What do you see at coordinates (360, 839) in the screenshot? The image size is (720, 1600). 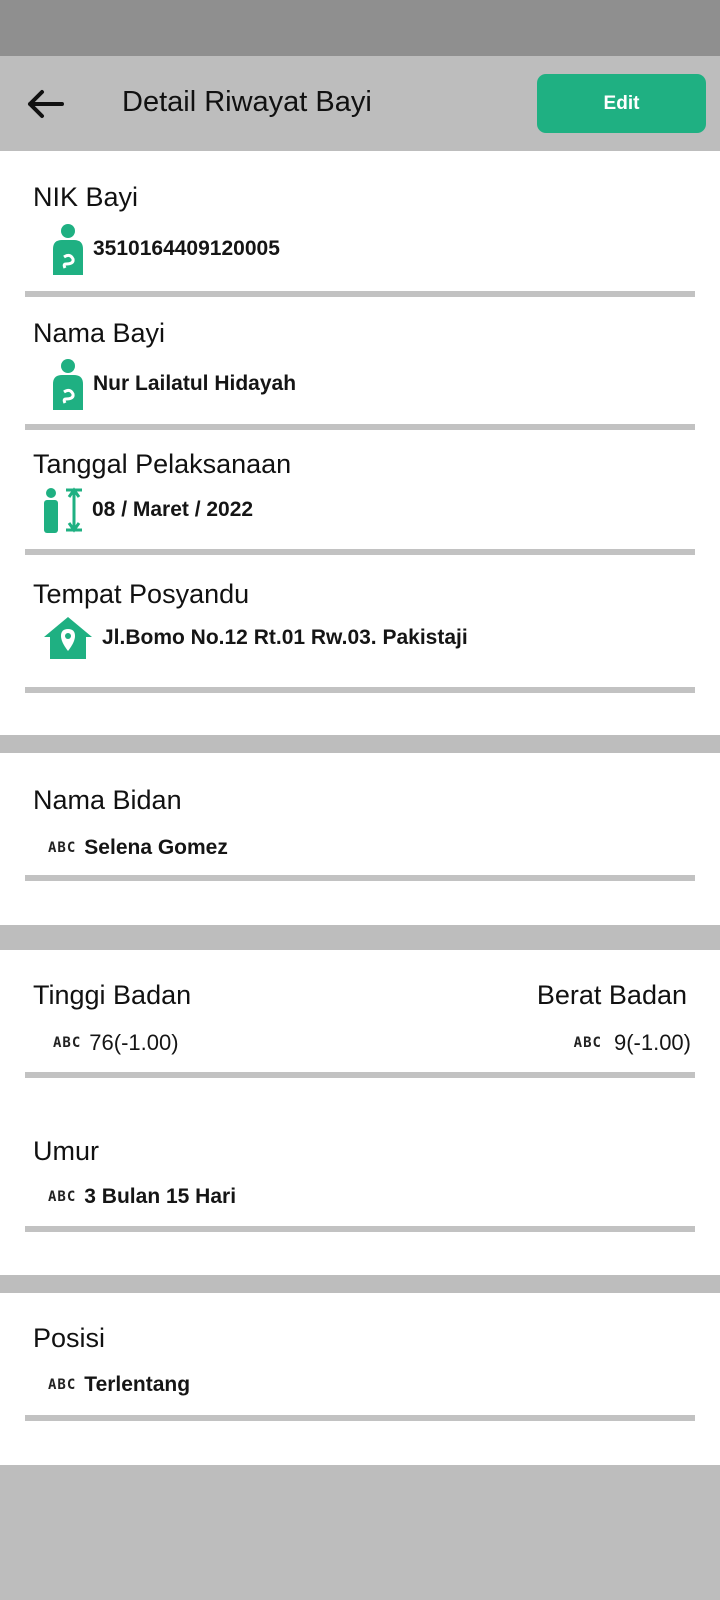 I see `section-bidan: Nama Bidan ABC Selena Gomez` at bounding box center [360, 839].